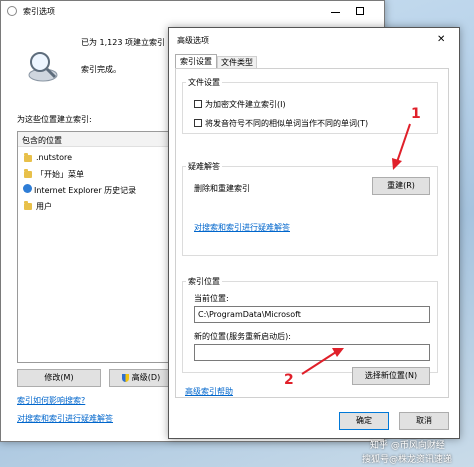 This screenshot has width=474, height=467. What do you see at coordinates (416, 114) in the screenshot?
I see `annotation-label-1: 1` at bounding box center [416, 114].